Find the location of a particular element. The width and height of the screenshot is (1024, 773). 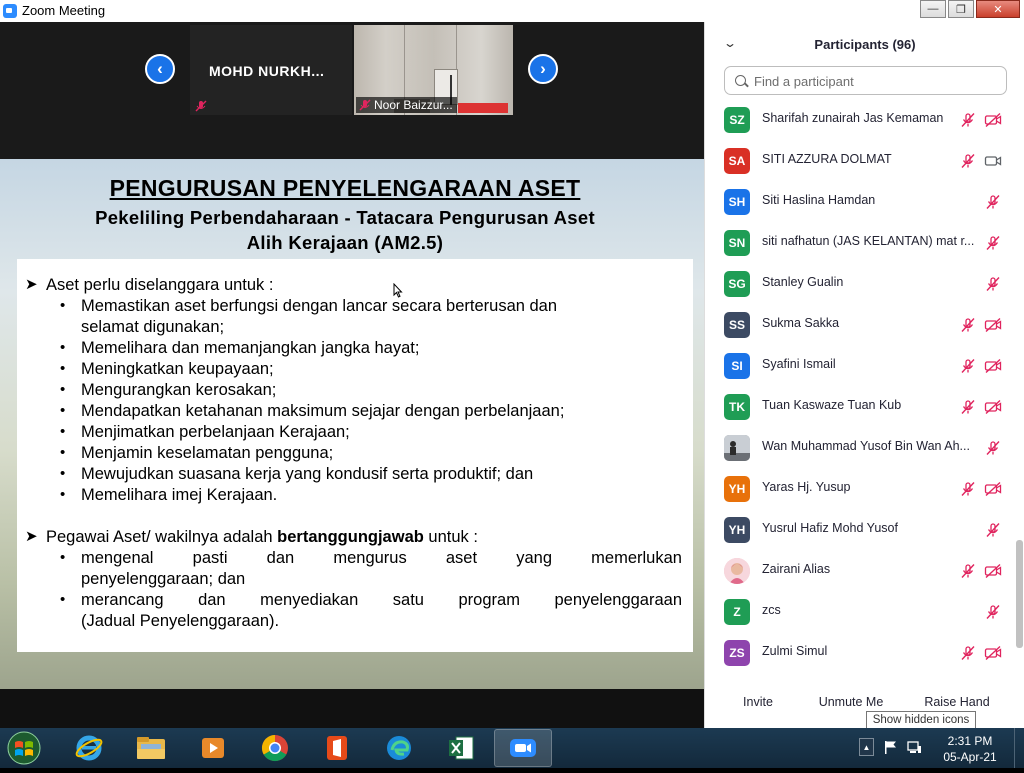

bullet-text: (Jadual Penyelenggaraan). is located at coordinates (180, 621).